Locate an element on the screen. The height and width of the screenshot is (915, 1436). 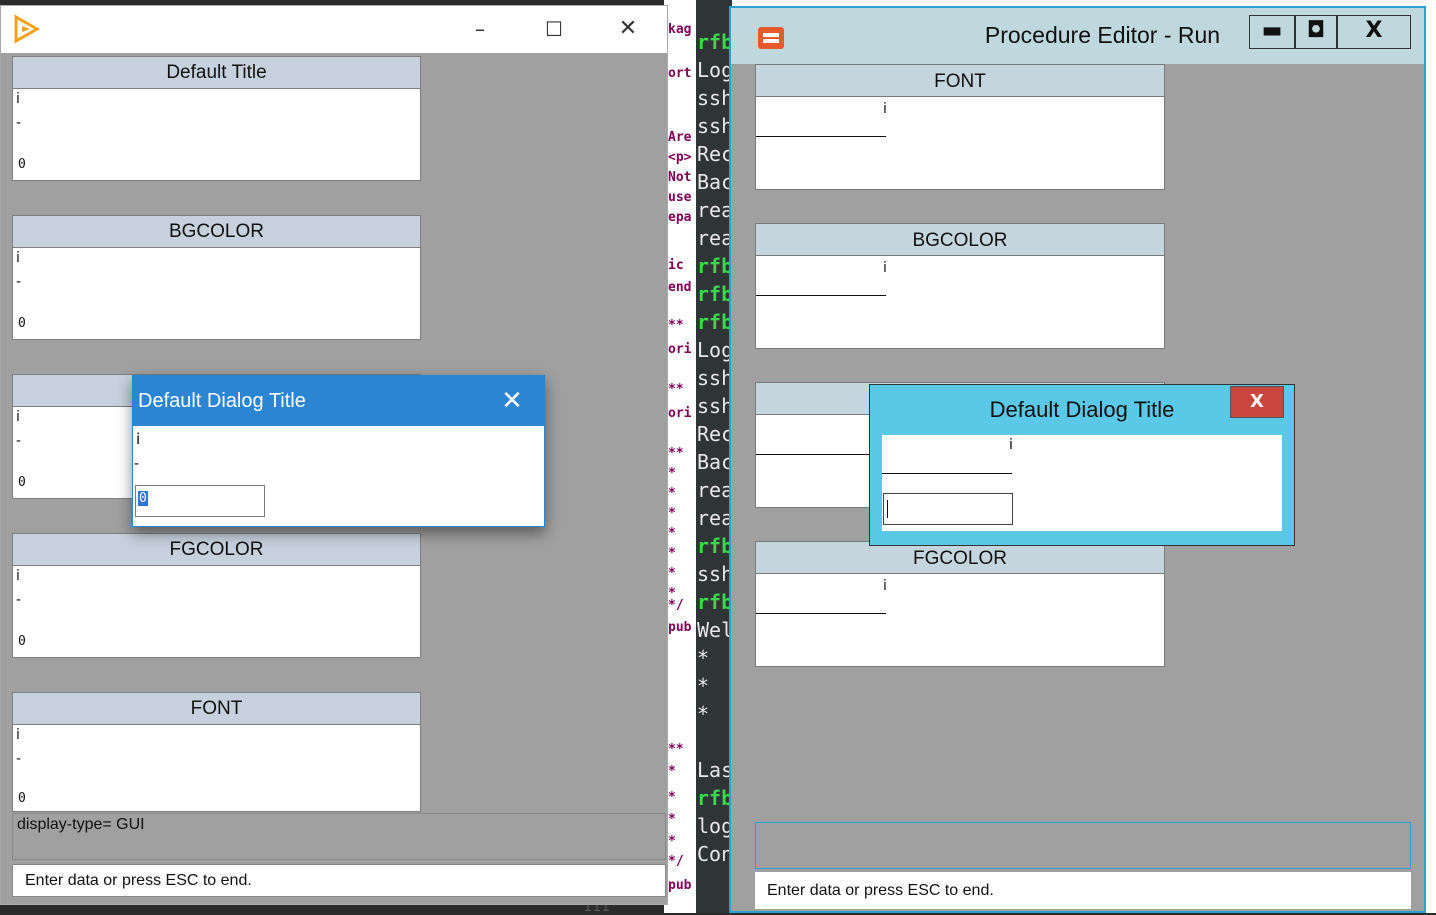
dialog-close-button: X is located at coordinates (1257, 402).